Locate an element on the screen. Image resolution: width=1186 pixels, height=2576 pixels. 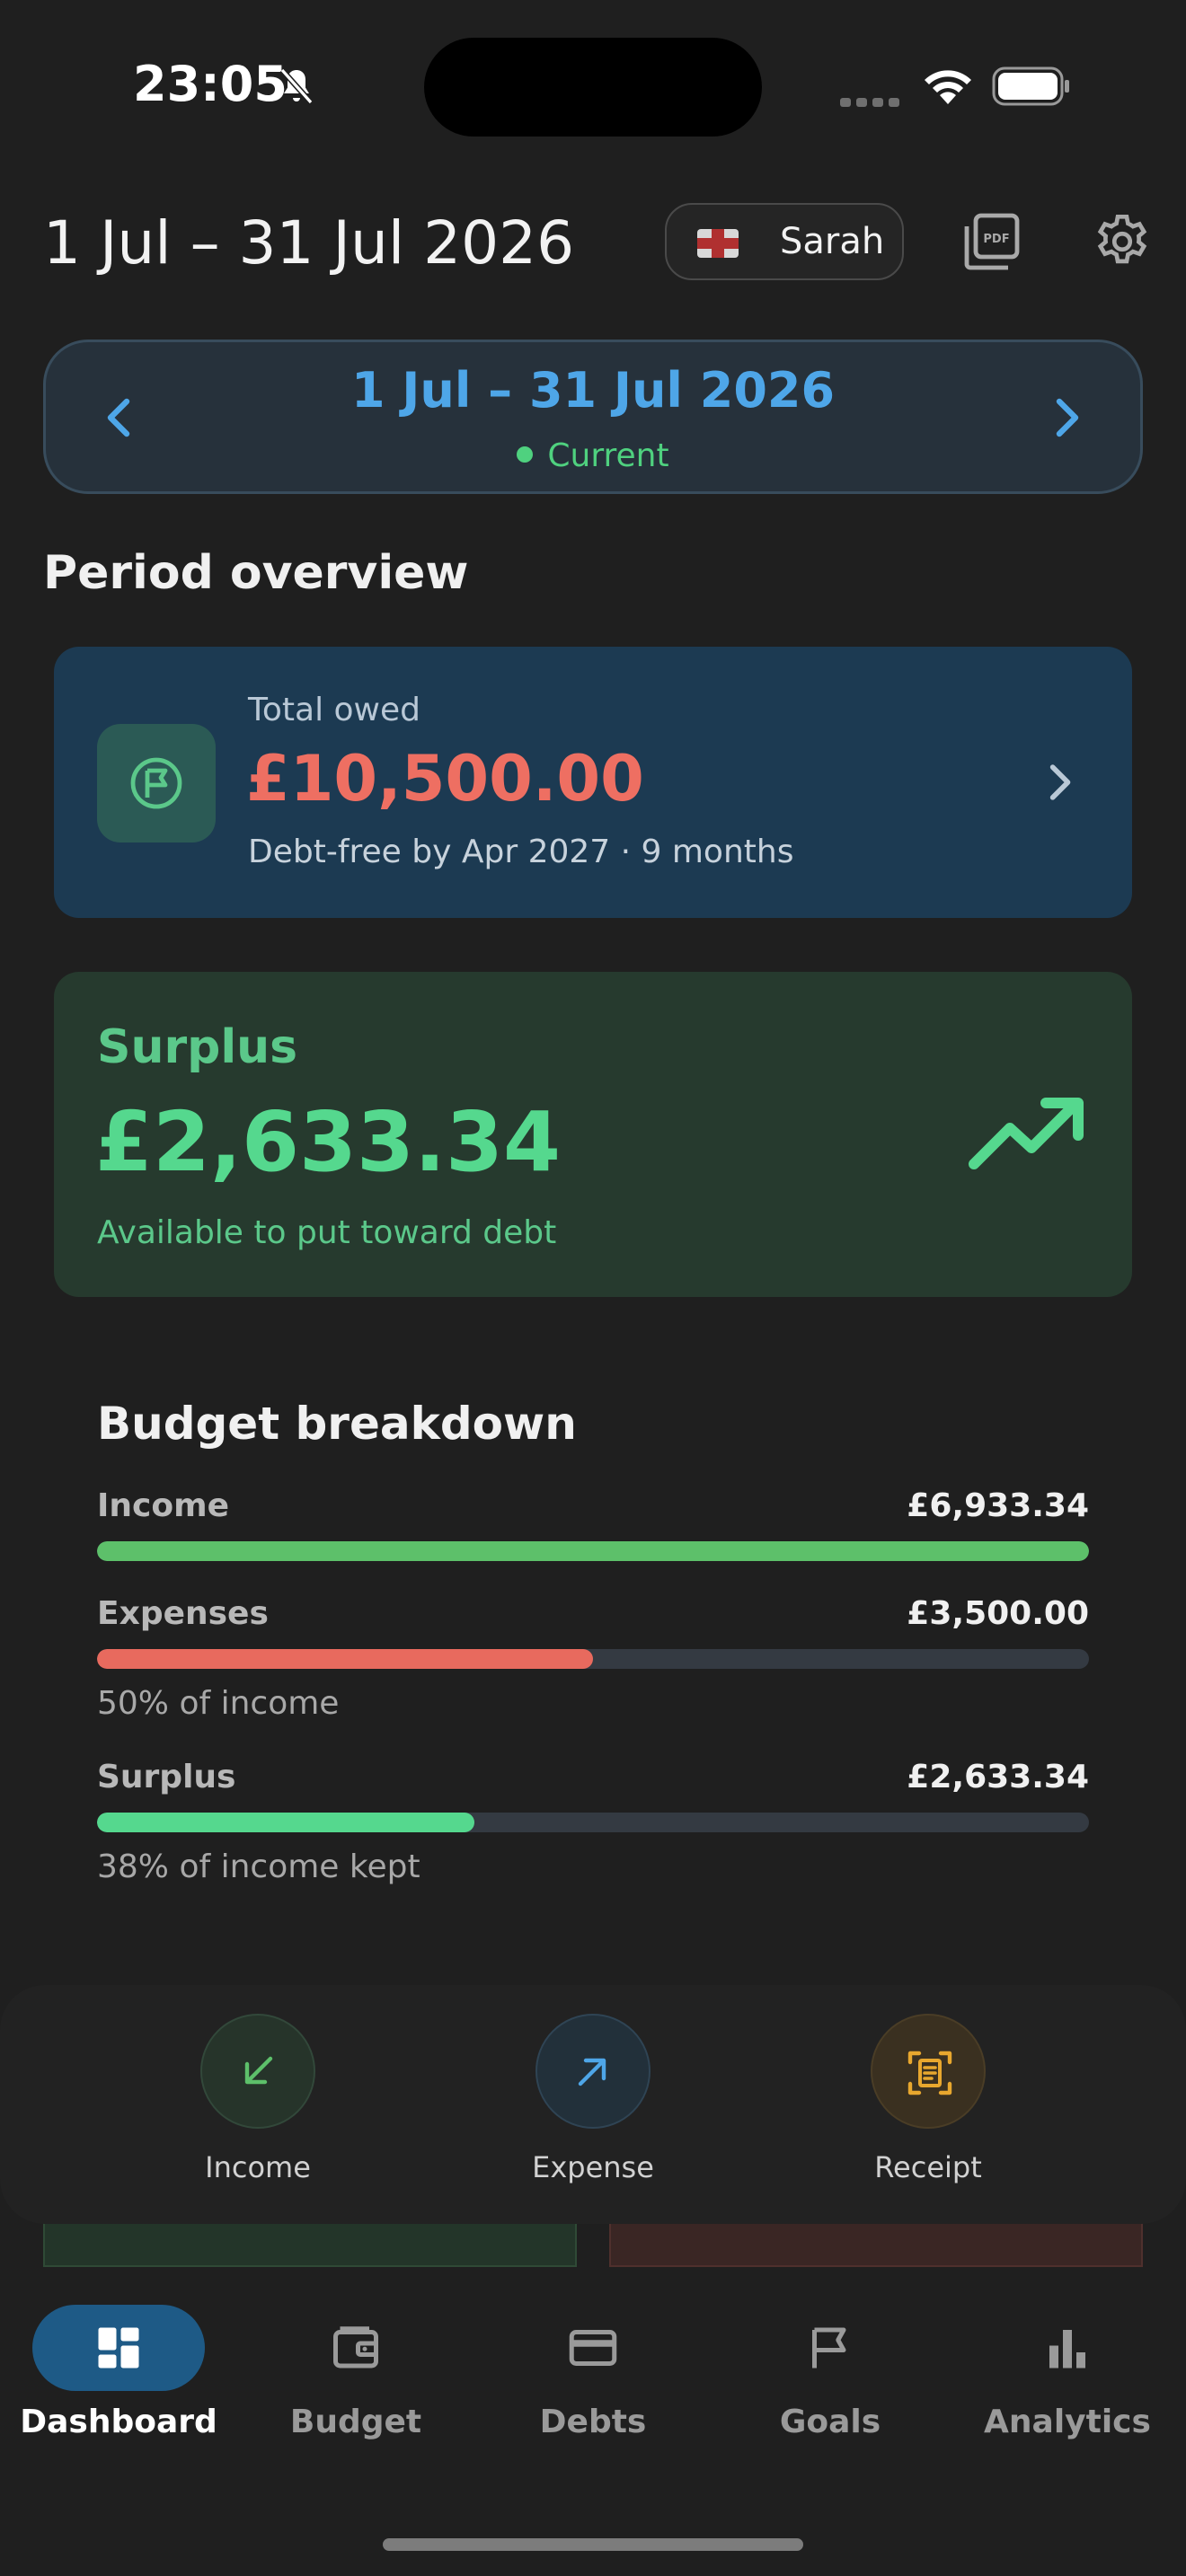
quick-actions-tray: Income Expense Receipt is located at coordinates (593, 2104).